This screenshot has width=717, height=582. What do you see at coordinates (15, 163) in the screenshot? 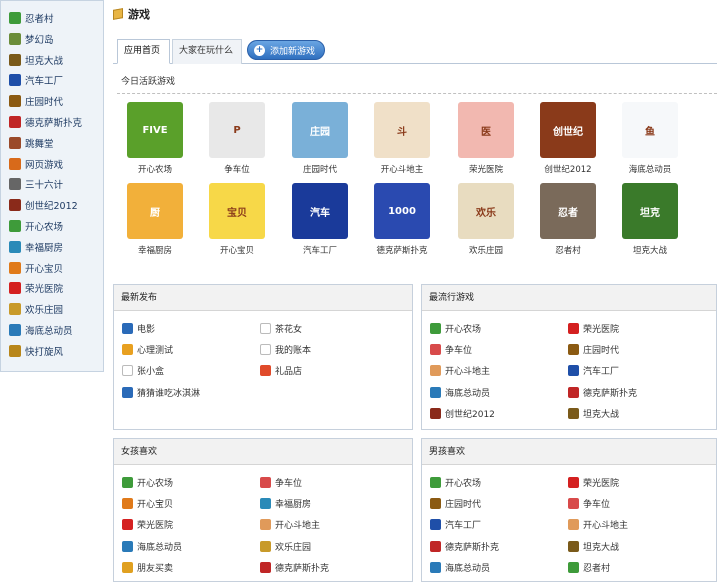
I see `web-game-icon` at bounding box center [15, 163].